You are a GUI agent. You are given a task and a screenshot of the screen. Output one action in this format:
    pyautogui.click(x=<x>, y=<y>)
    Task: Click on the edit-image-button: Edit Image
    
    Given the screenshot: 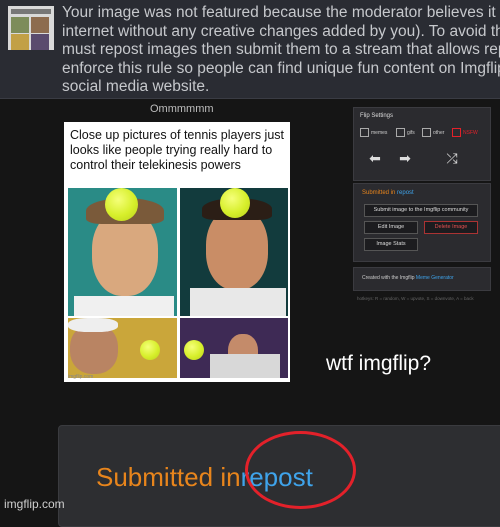 What is the action you would take?
    pyautogui.click(x=391, y=227)
    